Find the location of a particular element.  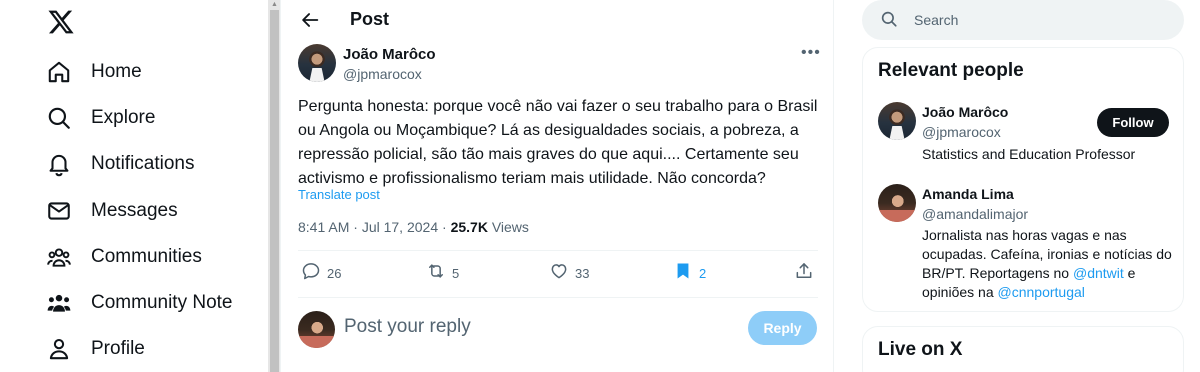

post-time: 8:41 AM is located at coordinates (323, 227).